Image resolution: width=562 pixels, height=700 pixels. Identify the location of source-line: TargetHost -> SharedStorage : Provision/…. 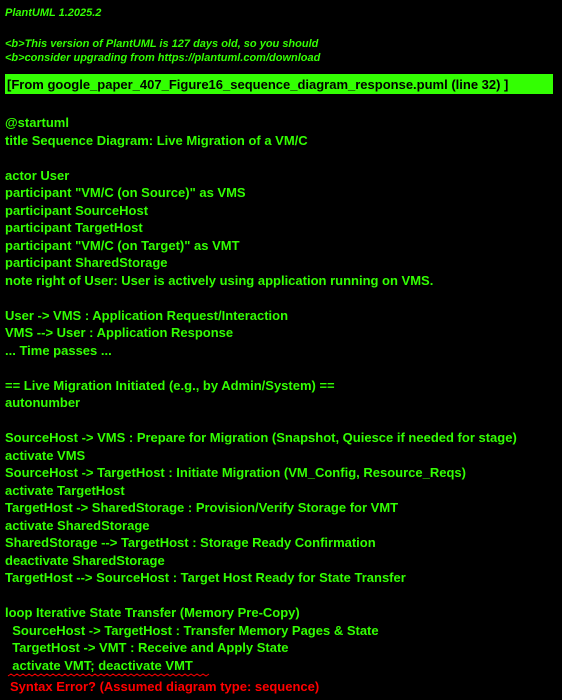
(202, 507).